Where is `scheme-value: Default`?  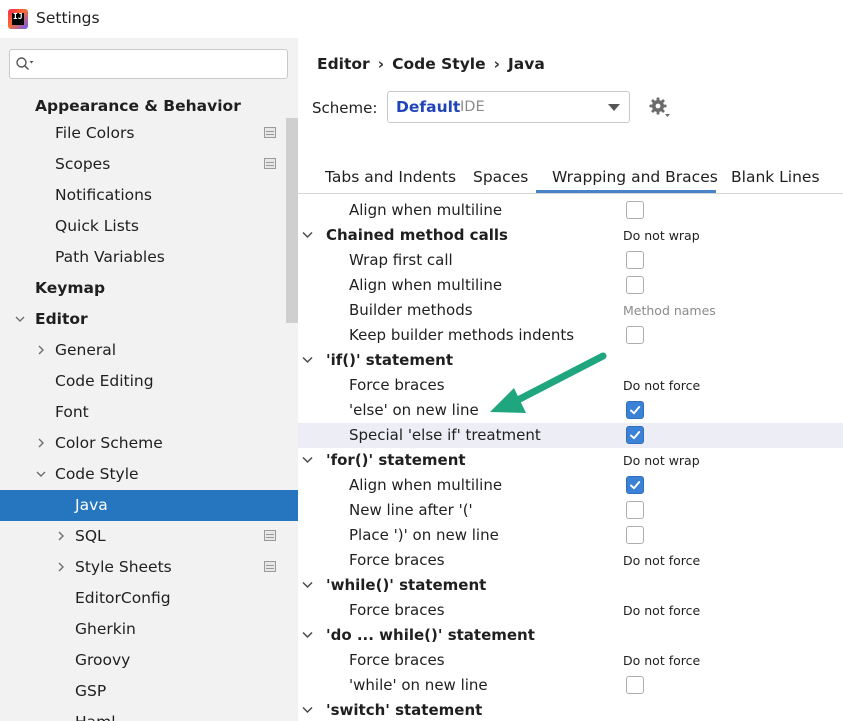
scheme-value: Default is located at coordinates (428, 107).